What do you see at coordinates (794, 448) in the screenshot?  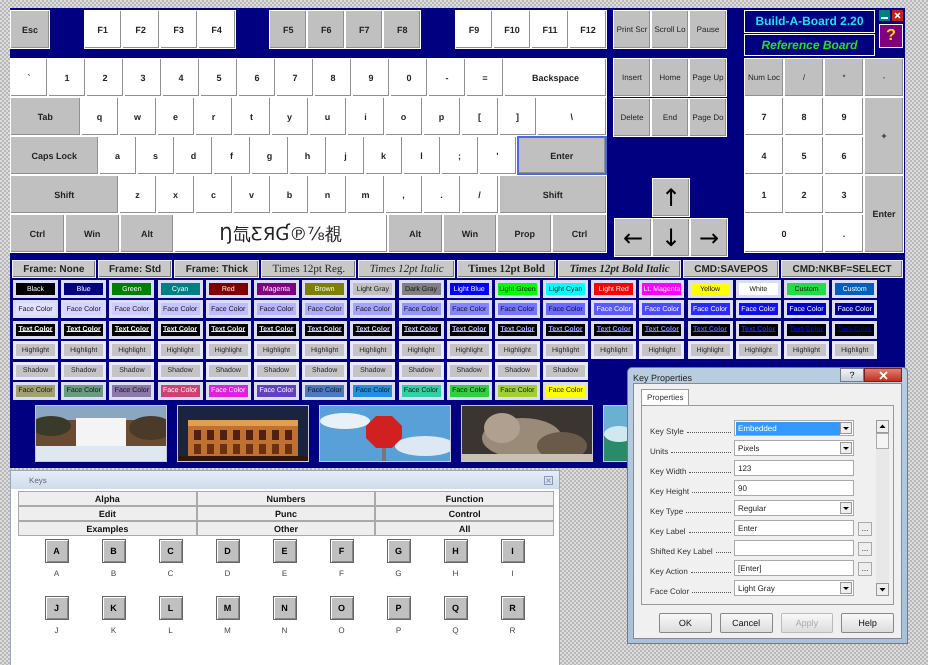 I see `dropdown: Pixels` at bounding box center [794, 448].